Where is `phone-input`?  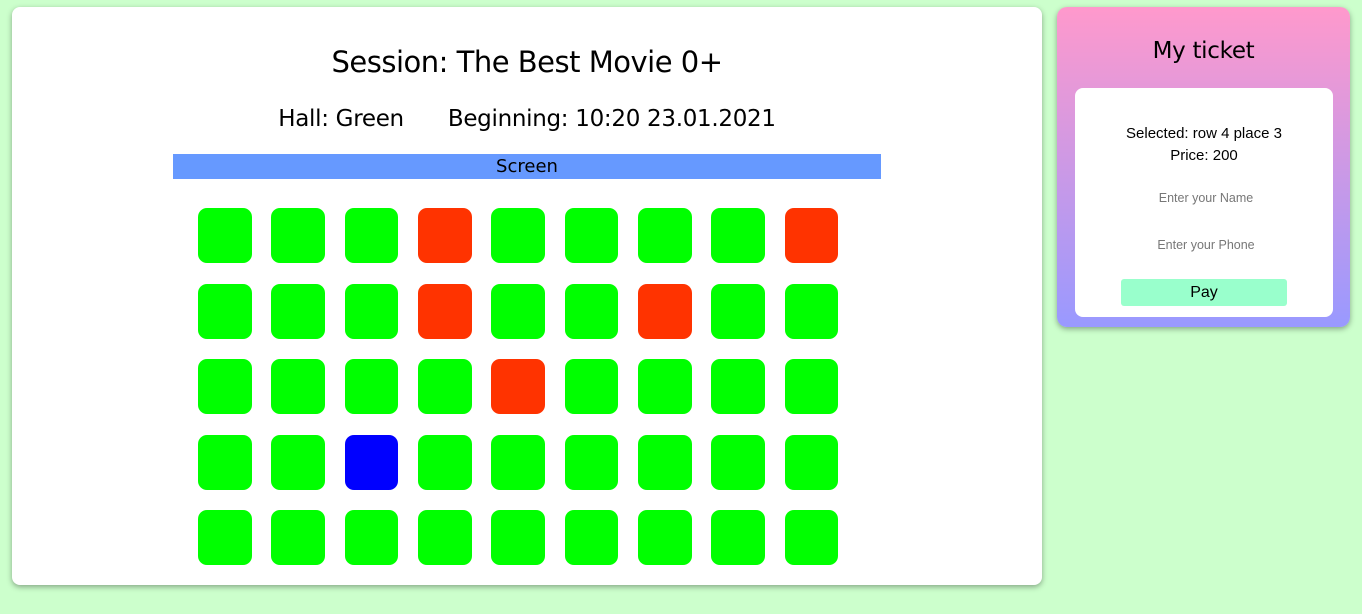 phone-input is located at coordinates (1206, 245).